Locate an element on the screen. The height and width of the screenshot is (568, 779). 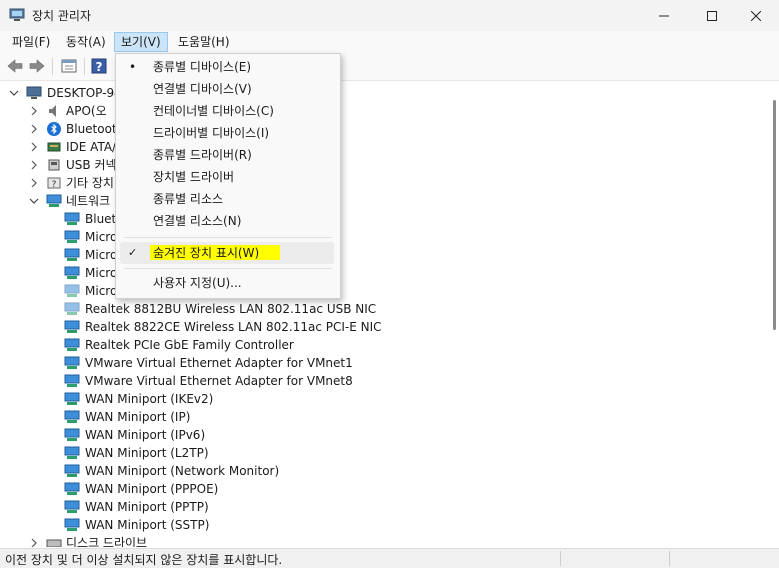
menu-item-label: 장치별 드라이버 is located at coordinates (194, 177).